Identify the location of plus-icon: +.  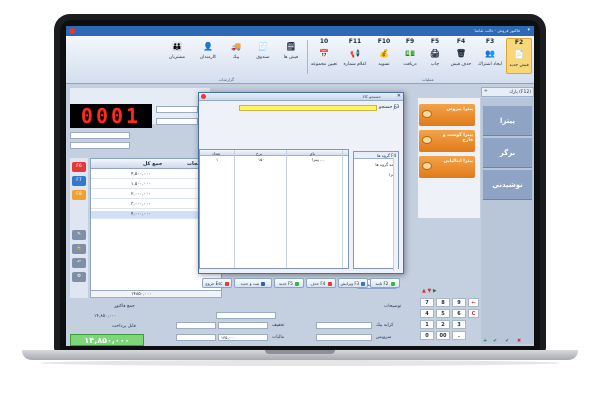
(485, 341).